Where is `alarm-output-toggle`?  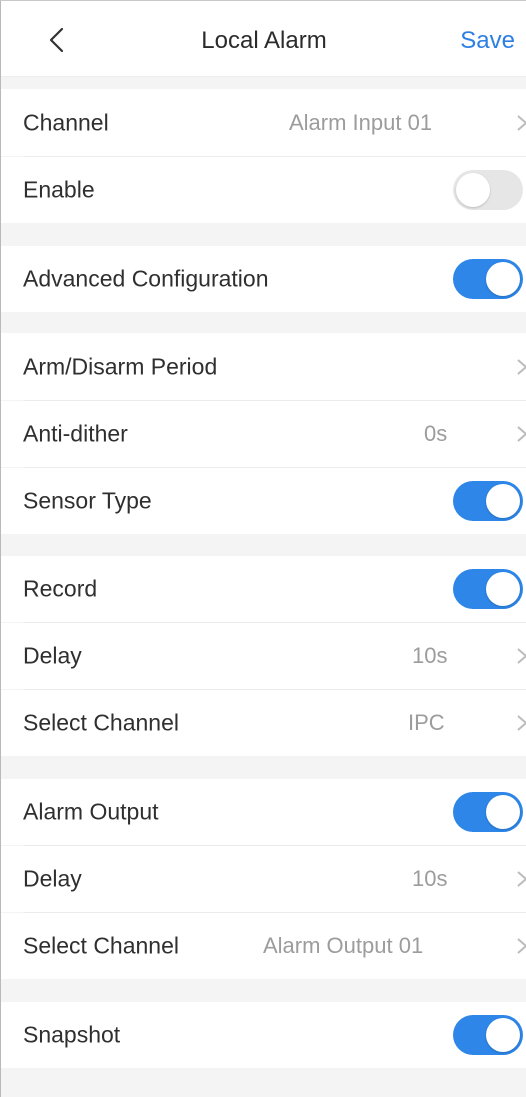 alarm-output-toggle is located at coordinates (488, 812).